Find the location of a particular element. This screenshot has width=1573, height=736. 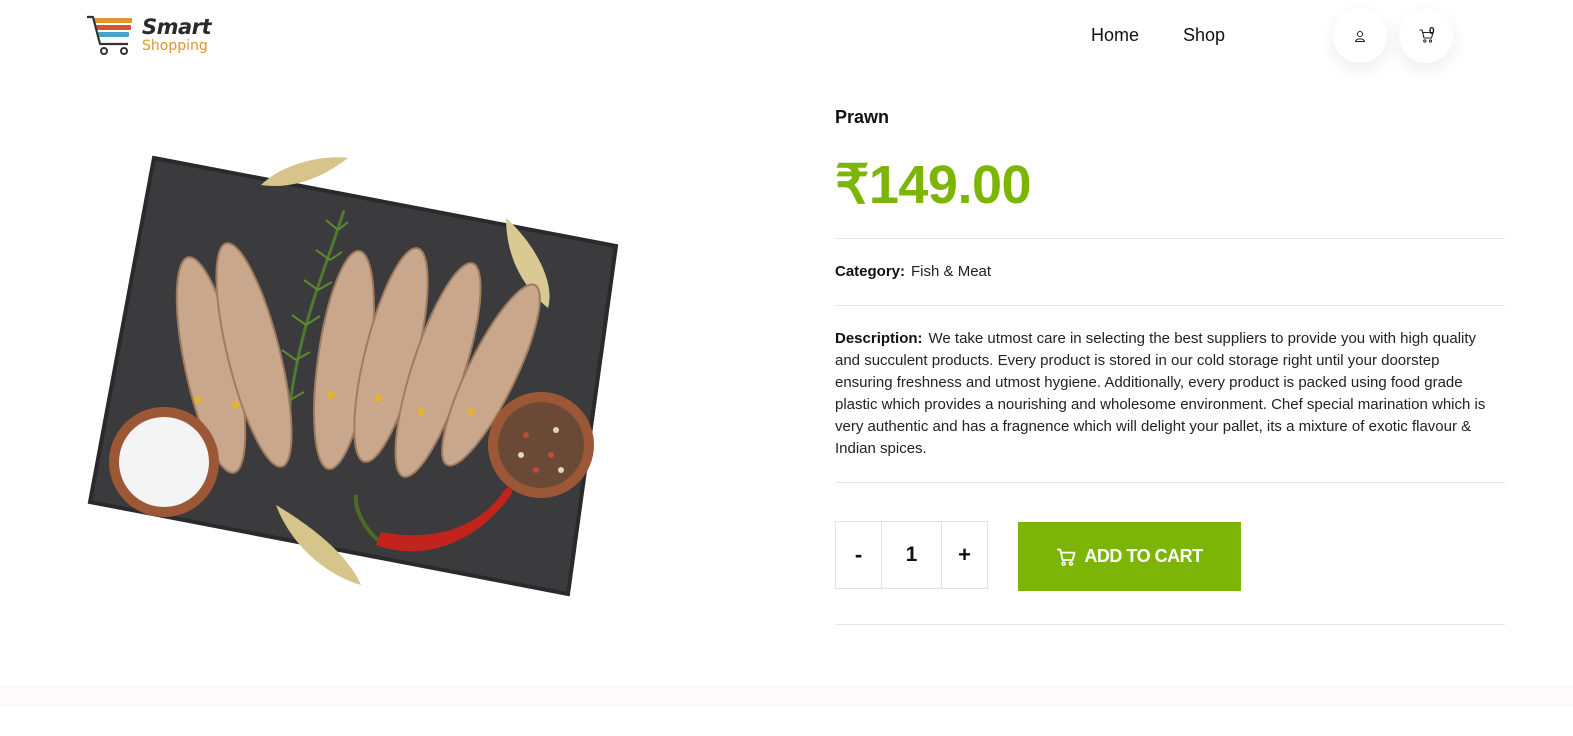

product-price: ₹149.00 is located at coordinates (933, 185).